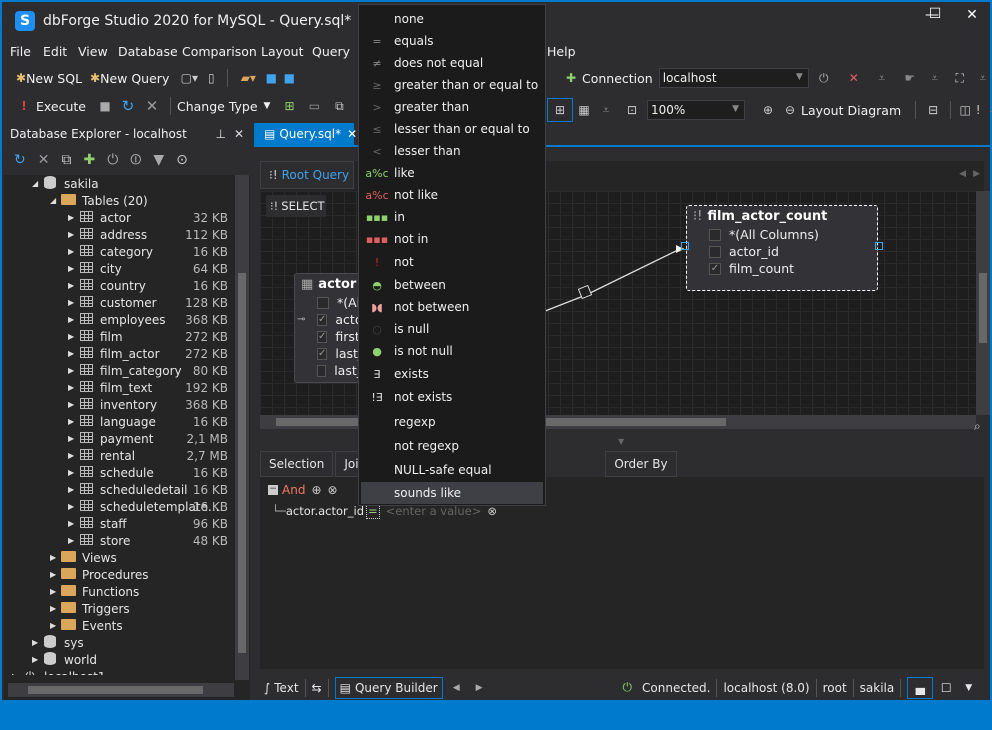 The width and height of the screenshot is (992, 730). Describe the element at coordinates (972, 15) in the screenshot. I see `close-button: ✕` at that location.